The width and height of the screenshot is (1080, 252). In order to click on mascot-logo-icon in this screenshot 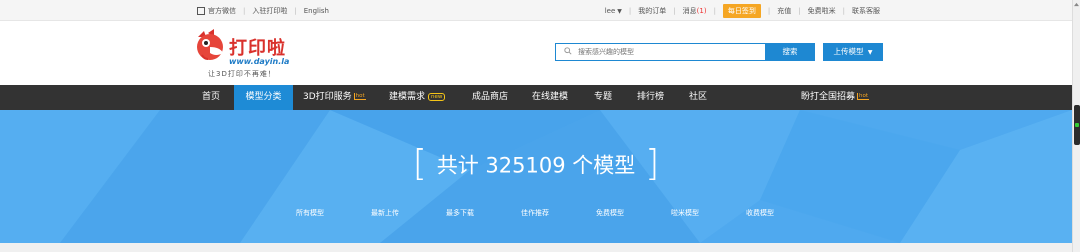, I will do `click(210, 44)`.